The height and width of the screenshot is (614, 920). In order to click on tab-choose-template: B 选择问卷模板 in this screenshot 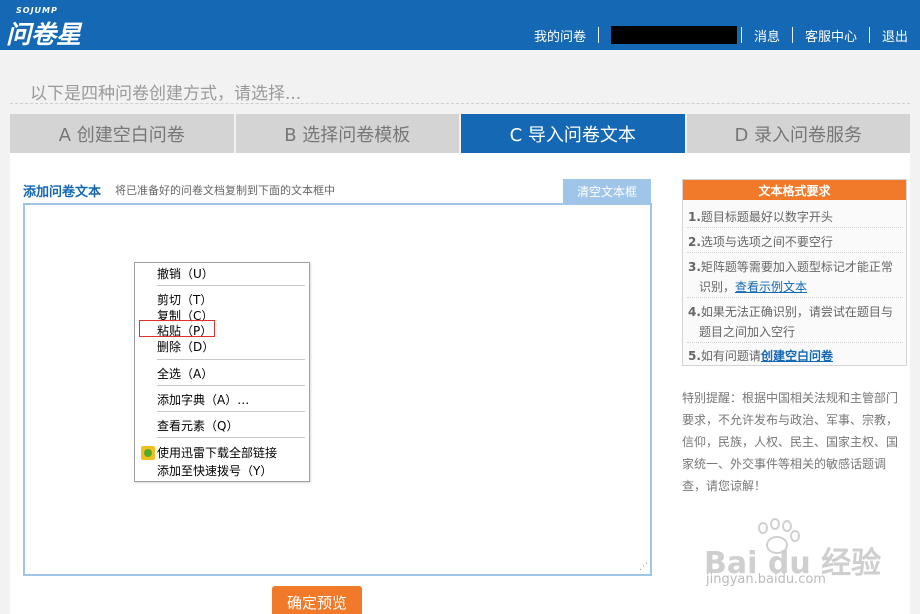, I will do `click(347, 133)`.